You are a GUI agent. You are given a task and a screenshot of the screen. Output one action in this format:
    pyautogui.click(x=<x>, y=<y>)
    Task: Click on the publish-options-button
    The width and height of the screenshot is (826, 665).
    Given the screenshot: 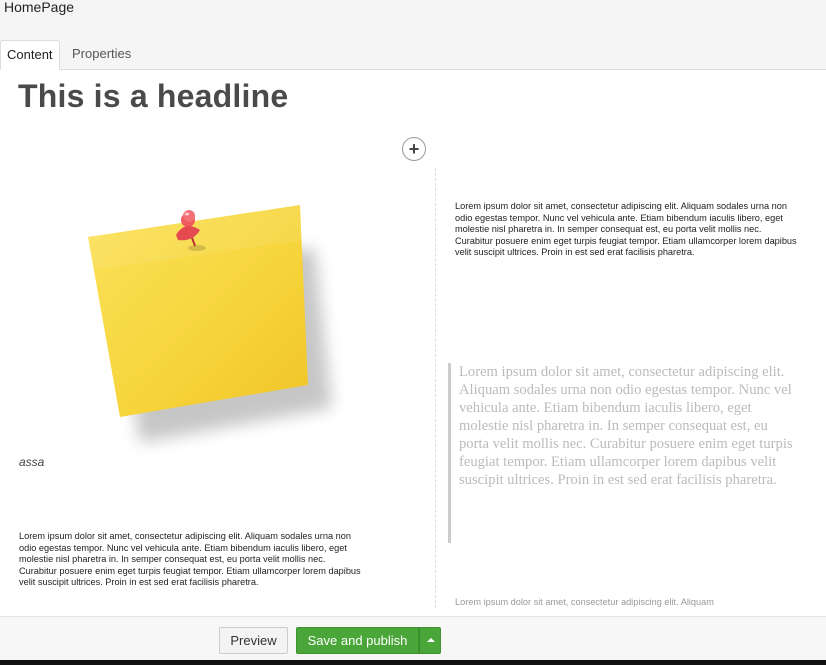 What is the action you would take?
    pyautogui.click(x=430, y=640)
    